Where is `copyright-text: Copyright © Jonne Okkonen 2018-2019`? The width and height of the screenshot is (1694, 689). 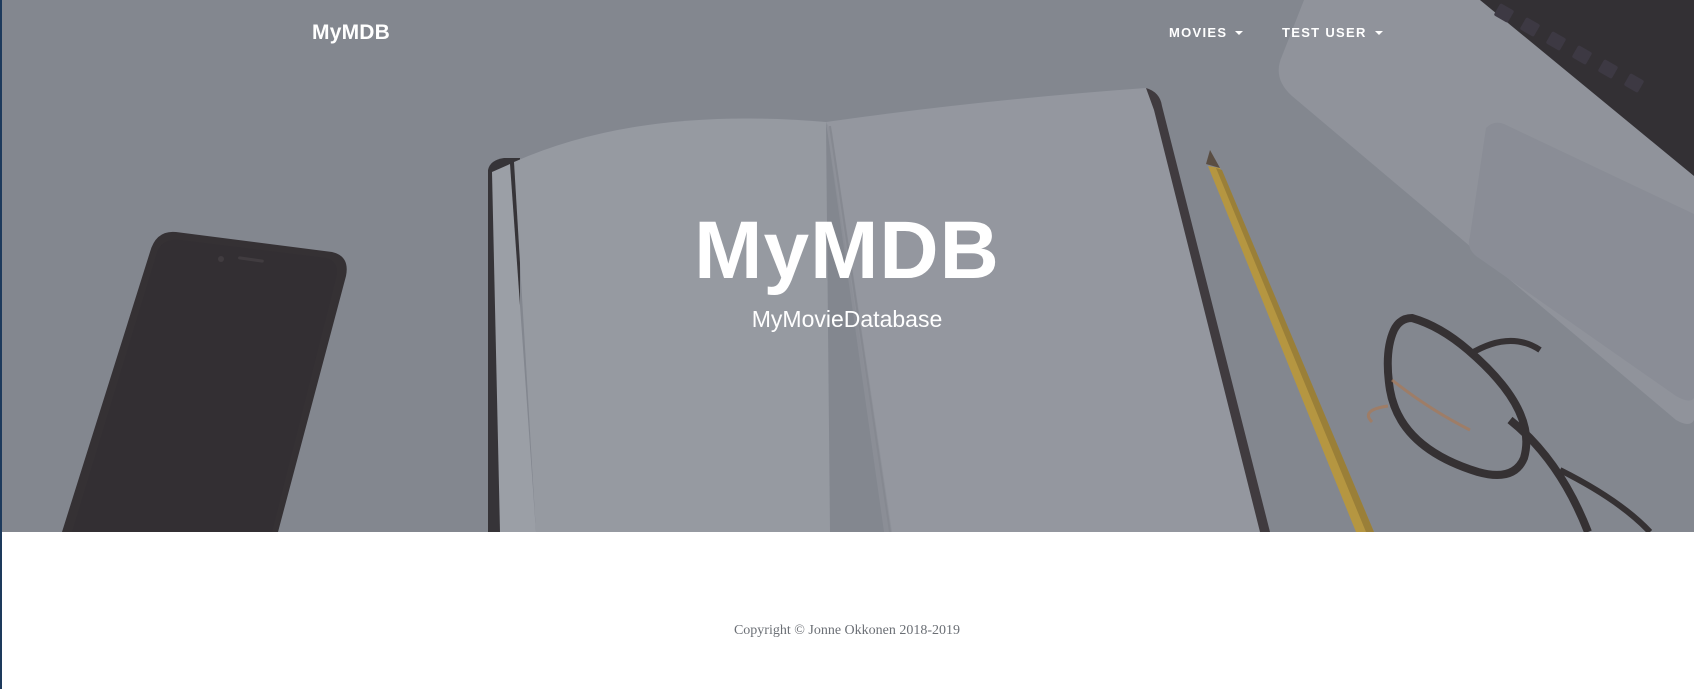
copyright-text: Copyright © Jonne Okkonen 2018-2019 is located at coordinates (847, 630).